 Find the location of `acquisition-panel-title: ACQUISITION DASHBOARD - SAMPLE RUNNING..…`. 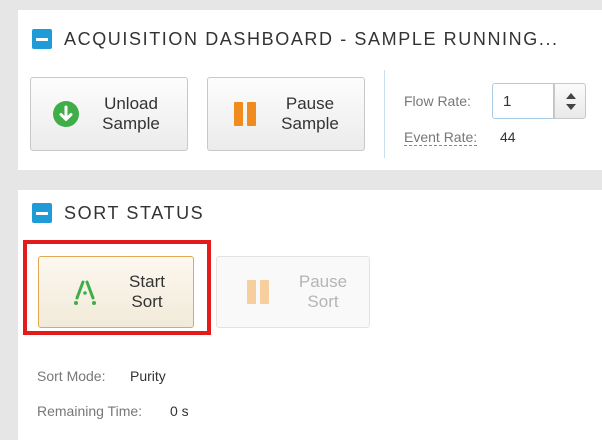

acquisition-panel-title: ACQUISITION DASHBOARD - SAMPLE RUNNING..… is located at coordinates (311, 38).